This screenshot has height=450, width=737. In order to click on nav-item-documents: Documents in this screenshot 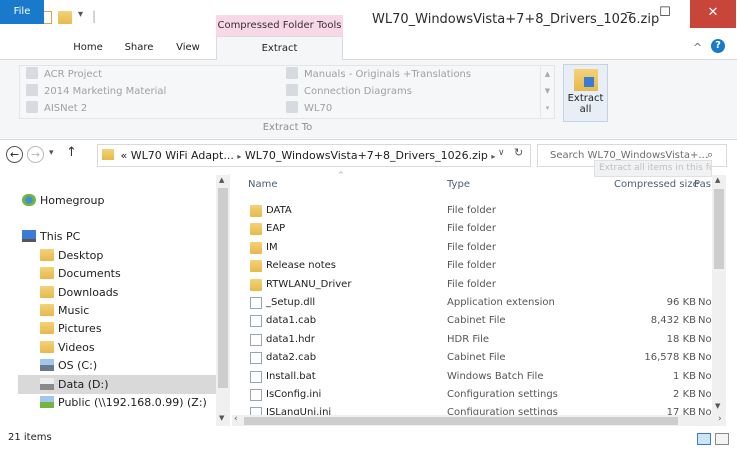, I will do `click(80, 274)`.